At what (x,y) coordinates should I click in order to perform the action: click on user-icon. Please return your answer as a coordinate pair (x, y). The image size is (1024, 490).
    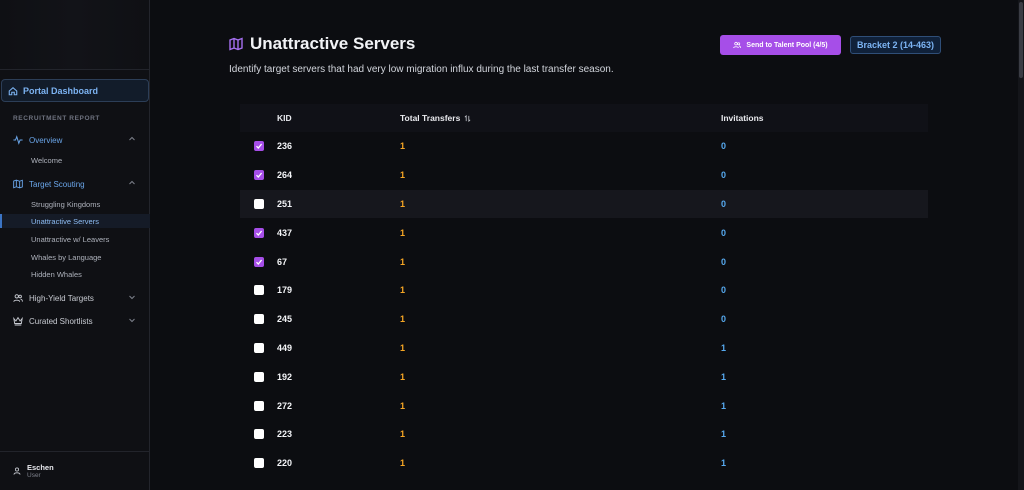
    Looking at the image, I should click on (17, 471).